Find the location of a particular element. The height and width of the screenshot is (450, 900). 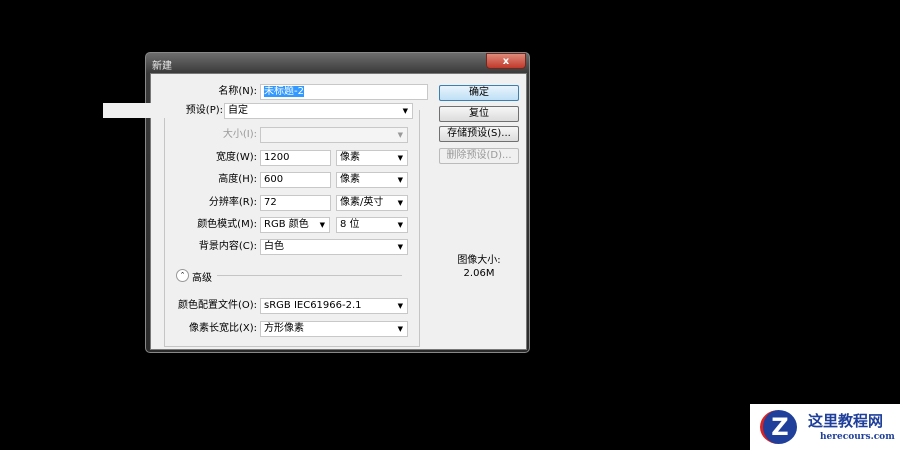

logo-z-icon: Z is located at coordinates (778, 427).